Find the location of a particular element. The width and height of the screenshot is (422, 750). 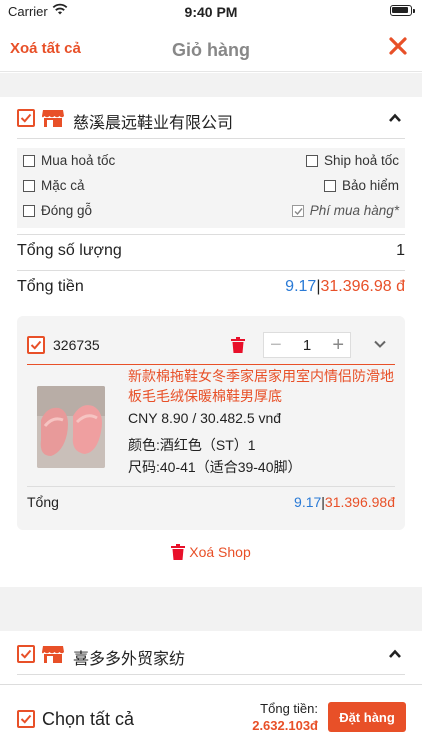

chevron-down-icon is located at coordinates (380, 344).